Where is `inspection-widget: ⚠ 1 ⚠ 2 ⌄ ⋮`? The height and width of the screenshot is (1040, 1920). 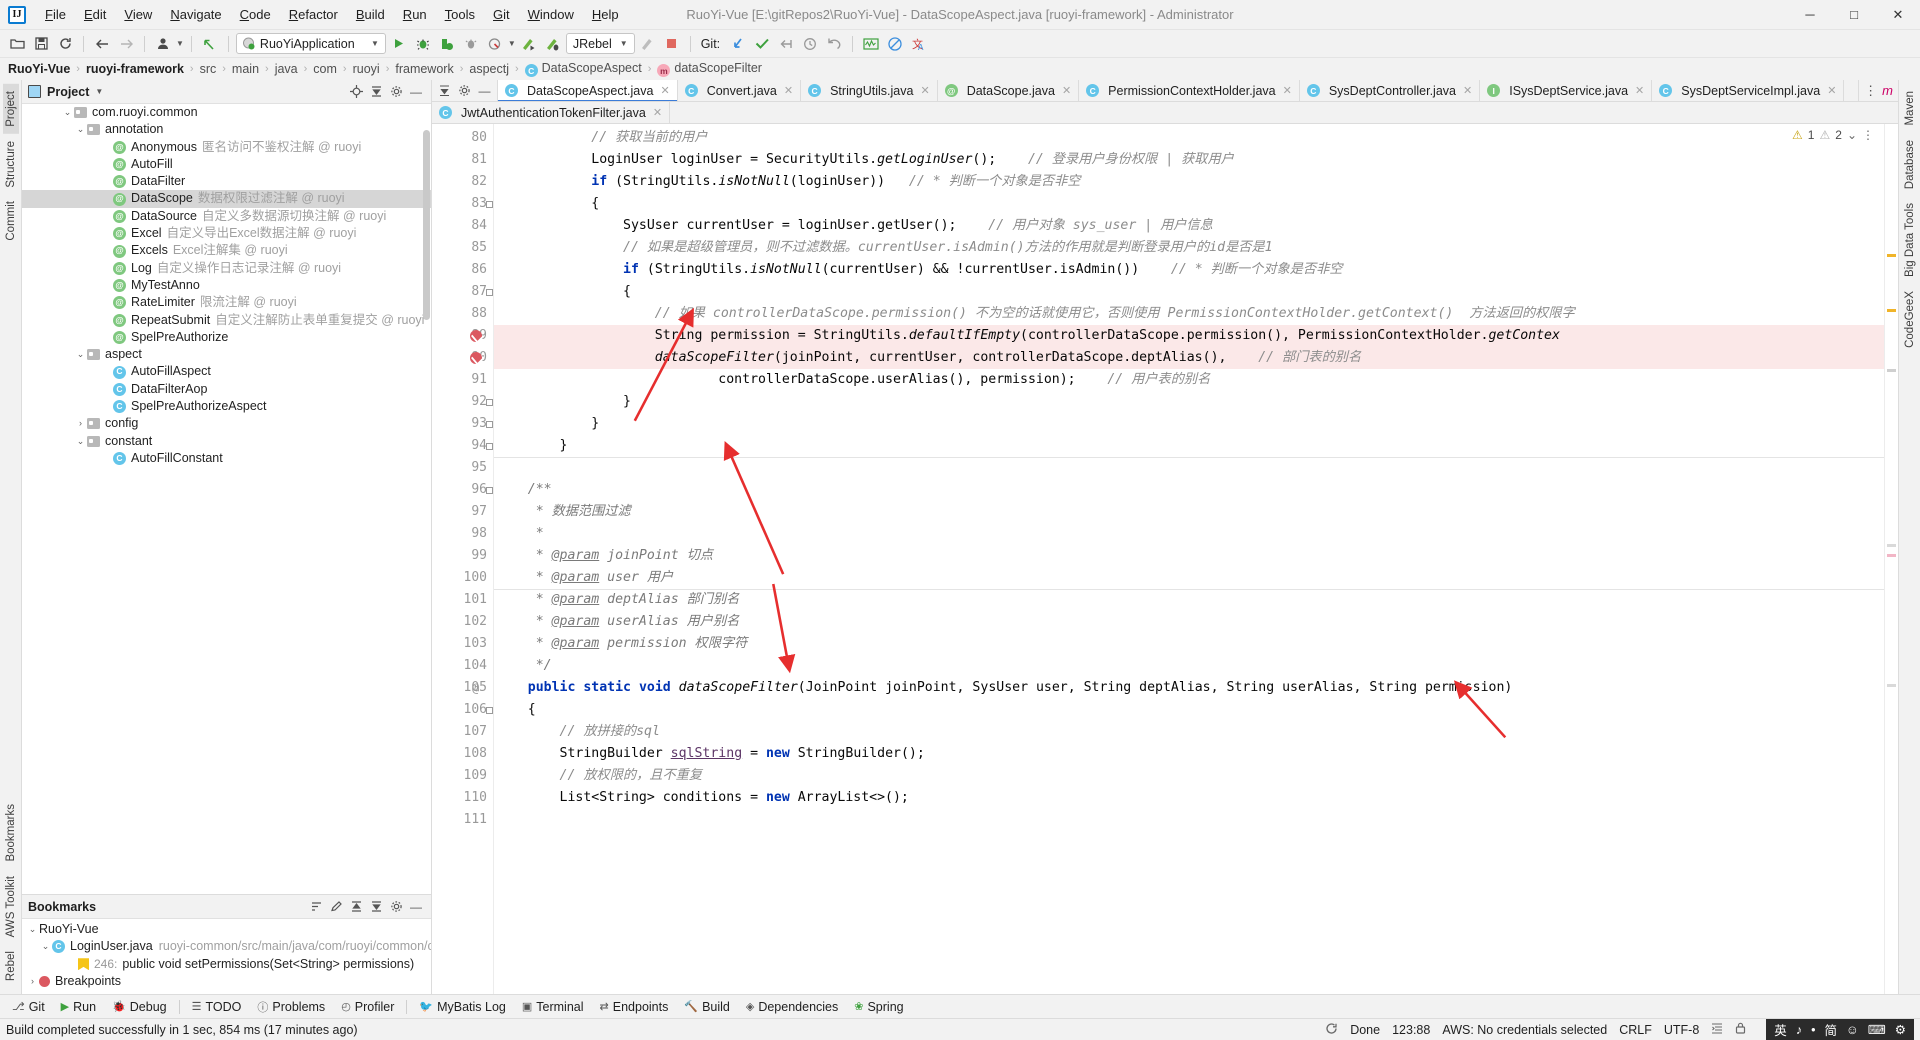
inspection-widget: ⚠ 1 ⚠ 2 ⌄ ⋮ is located at coordinates (1833, 135).